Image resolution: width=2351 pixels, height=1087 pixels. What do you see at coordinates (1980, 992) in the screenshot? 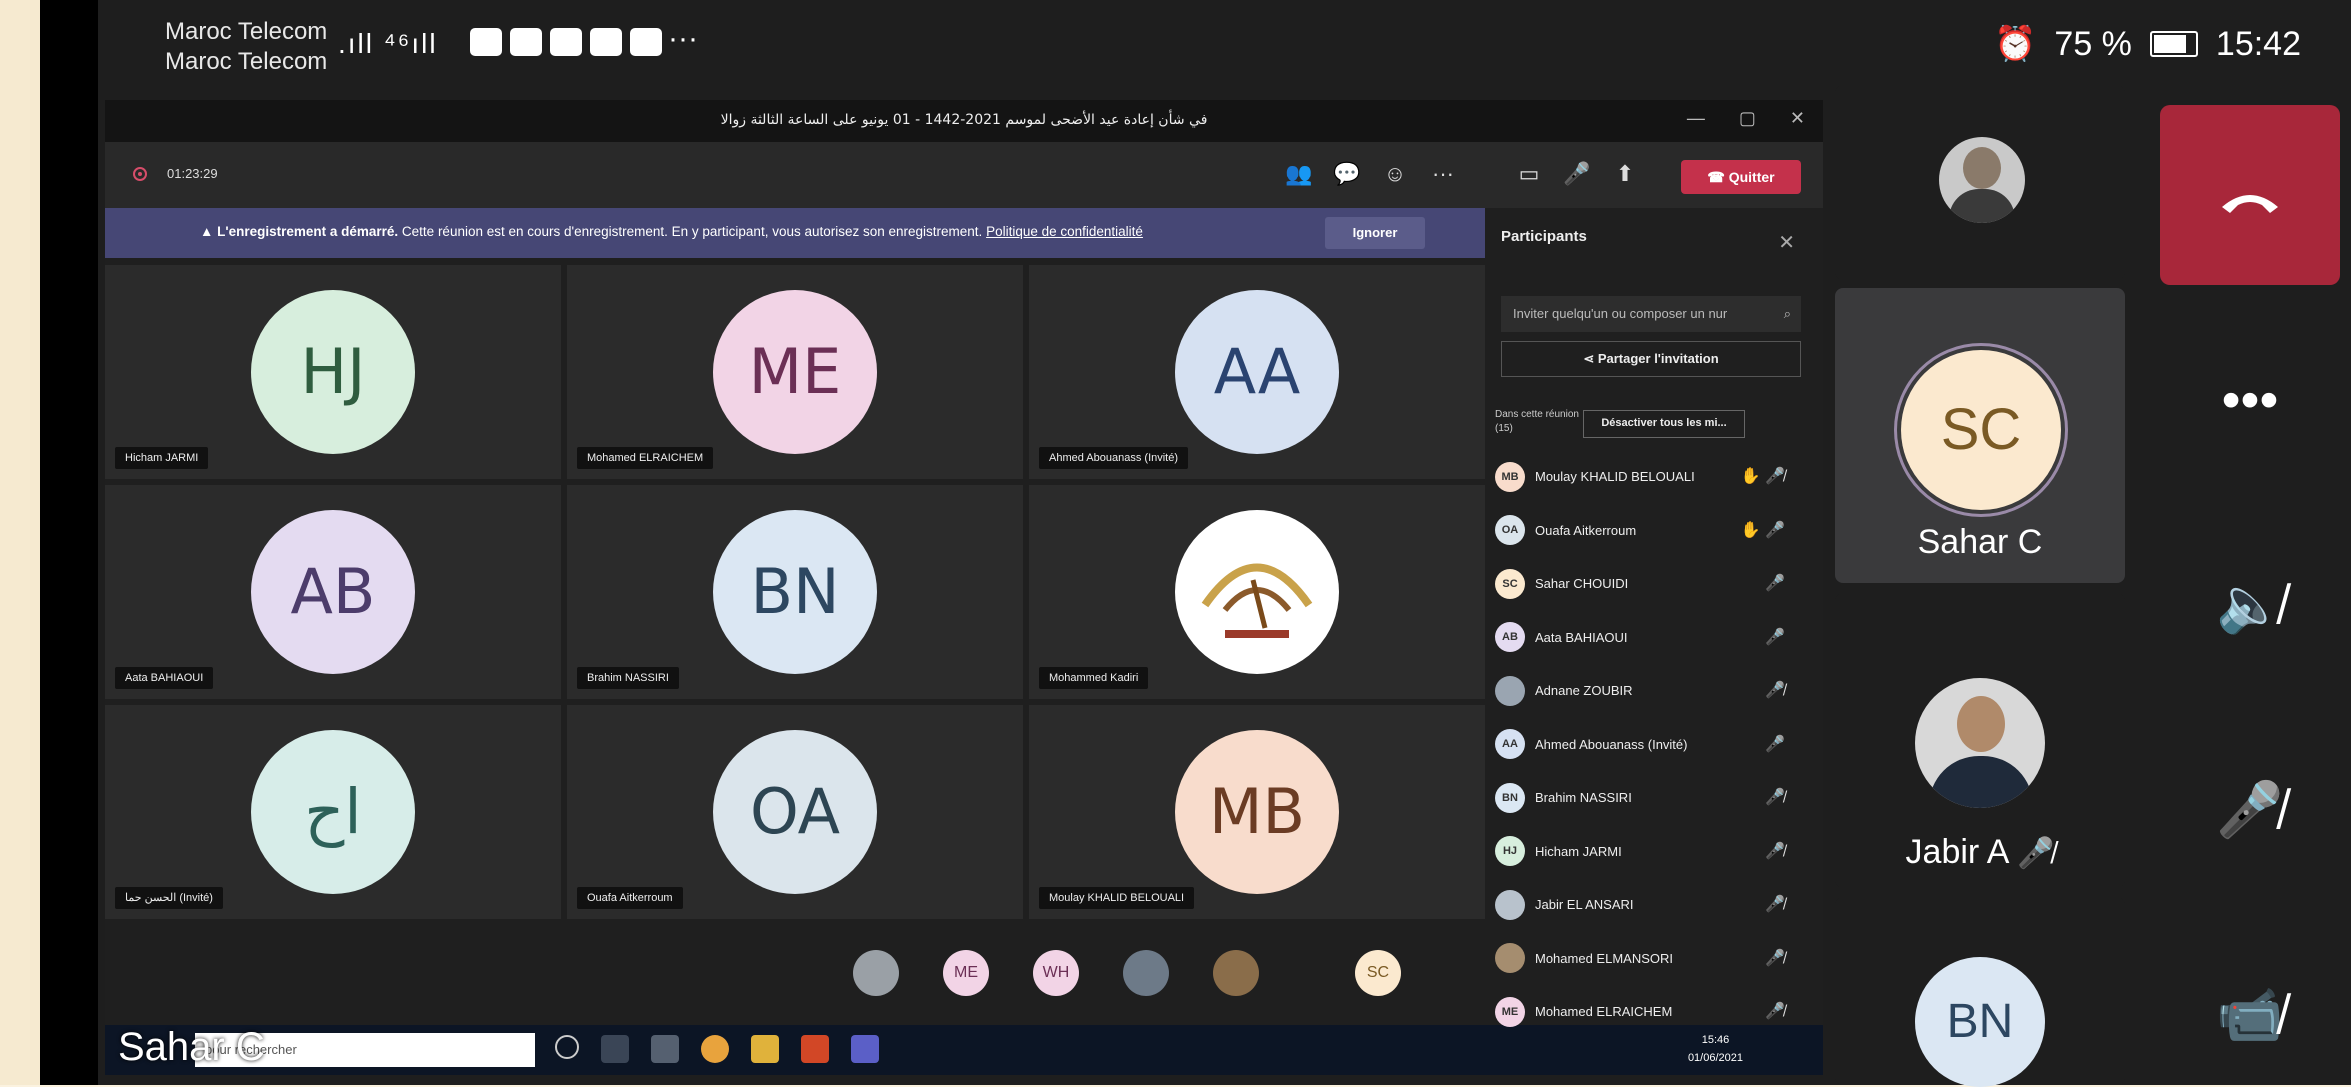
I see `participant-card-bn: BN` at bounding box center [1980, 992].